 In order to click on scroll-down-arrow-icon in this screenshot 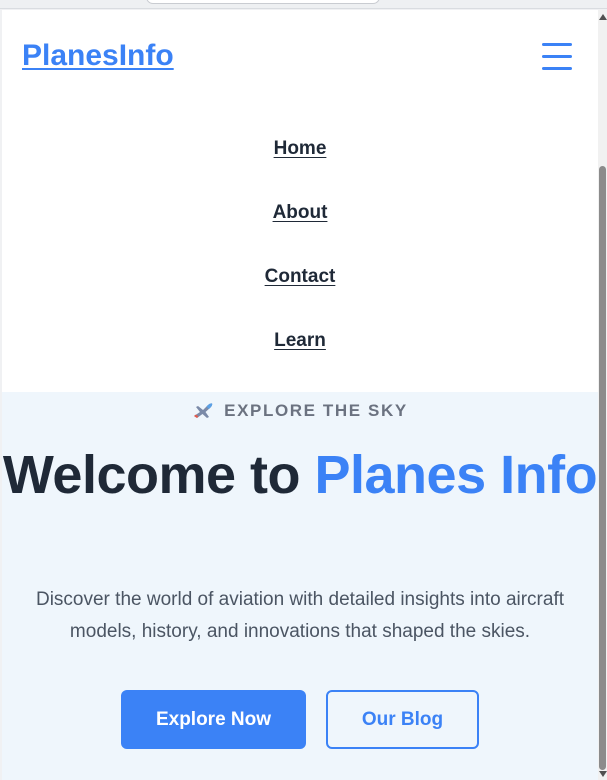, I will do `click(603, 774)`.